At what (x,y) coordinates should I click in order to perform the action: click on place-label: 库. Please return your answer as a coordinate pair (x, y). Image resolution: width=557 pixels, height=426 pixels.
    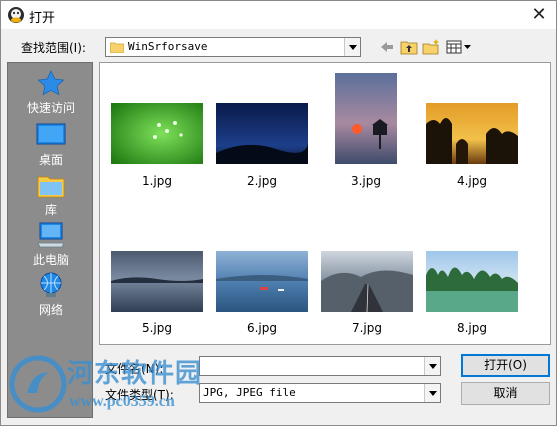
    Looking at the image, I should click on (50, 210).